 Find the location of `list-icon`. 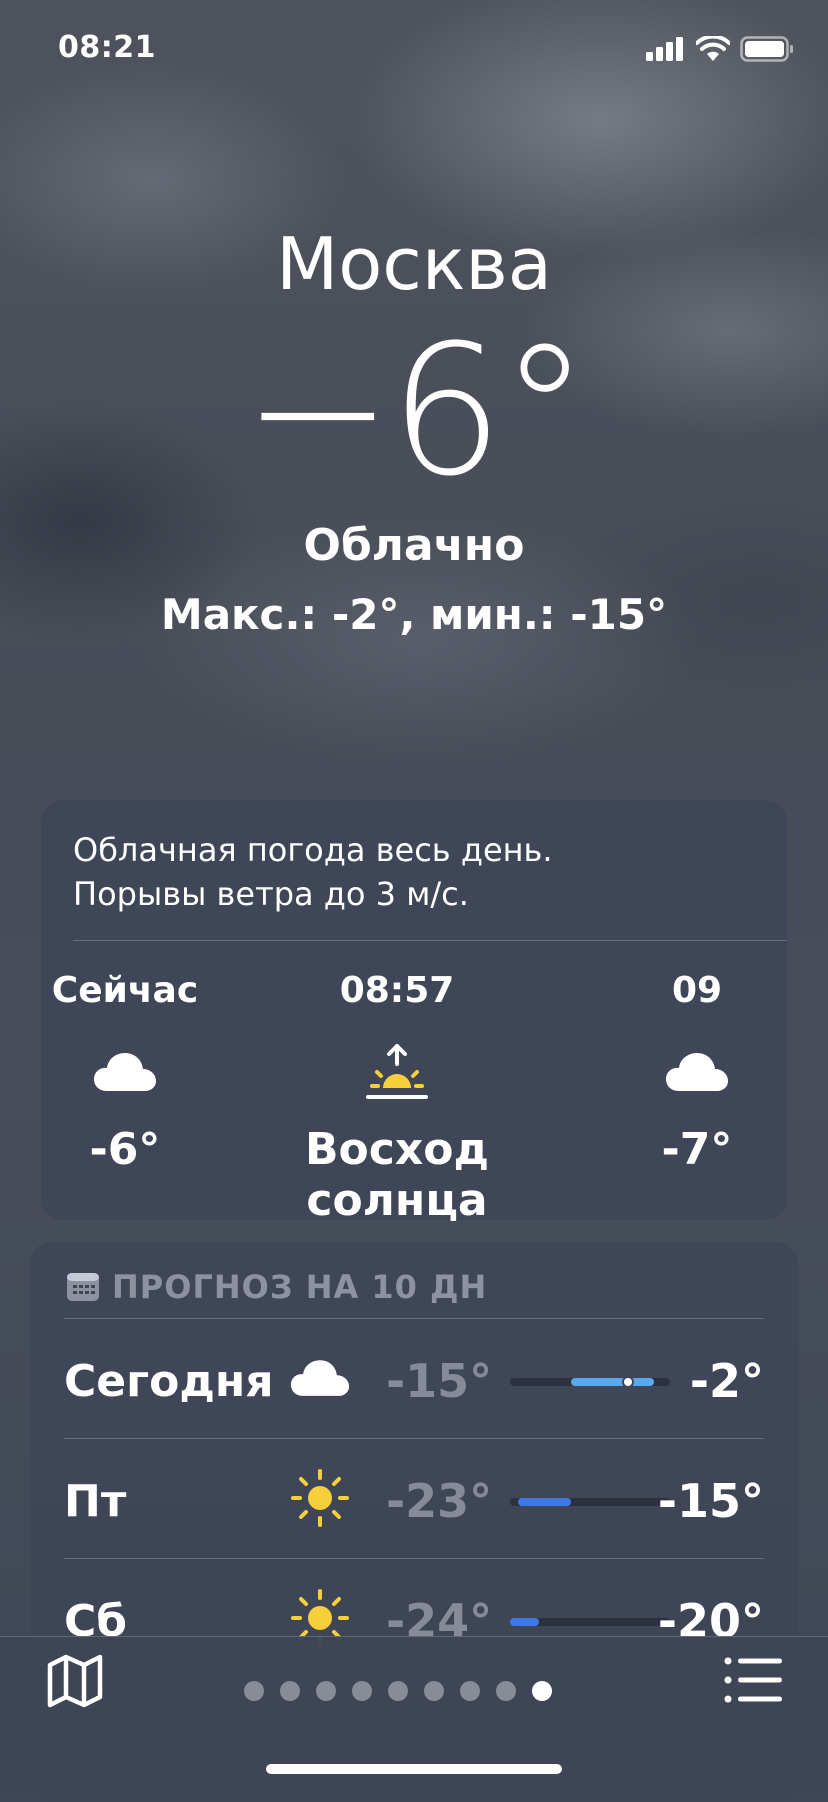

list-icon is located at coordinates (753, 1680).